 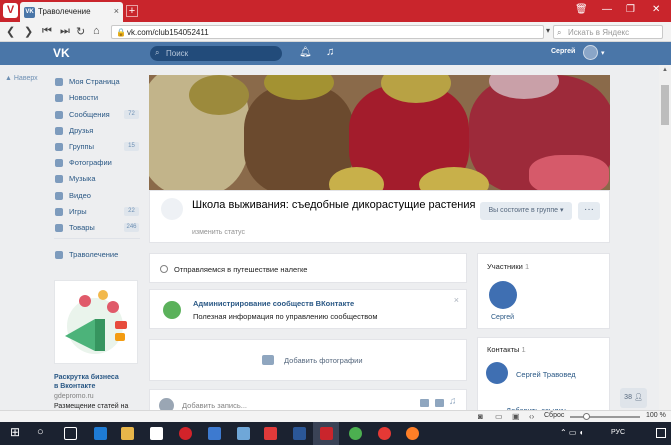 What do you see at coordinates (656, 9) in the screenshot?
I see `close-window-button: ✕` at bounding box center [656, 9].